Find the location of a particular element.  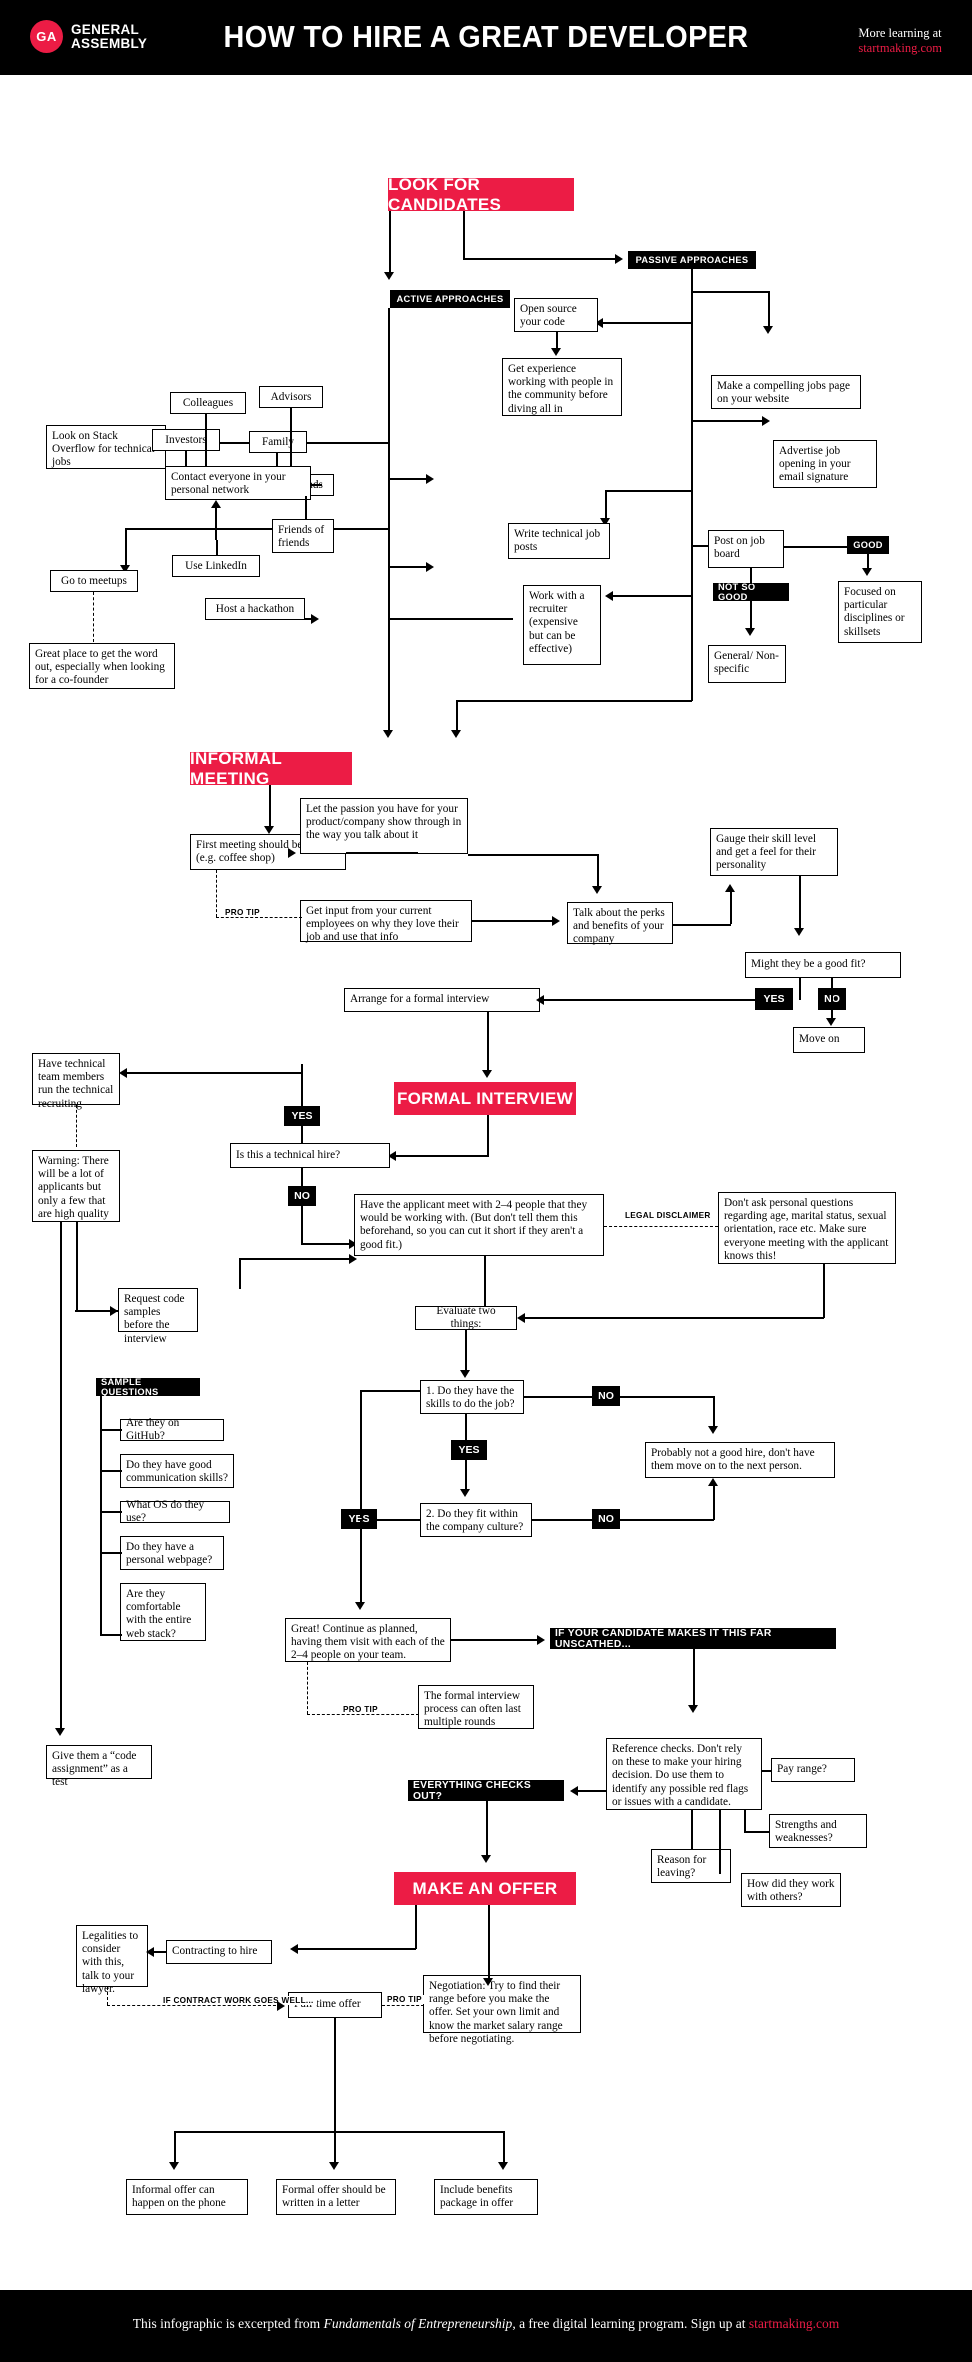

node-sample-question: Are they on GitHub? is located at coordinates (172, 1429).